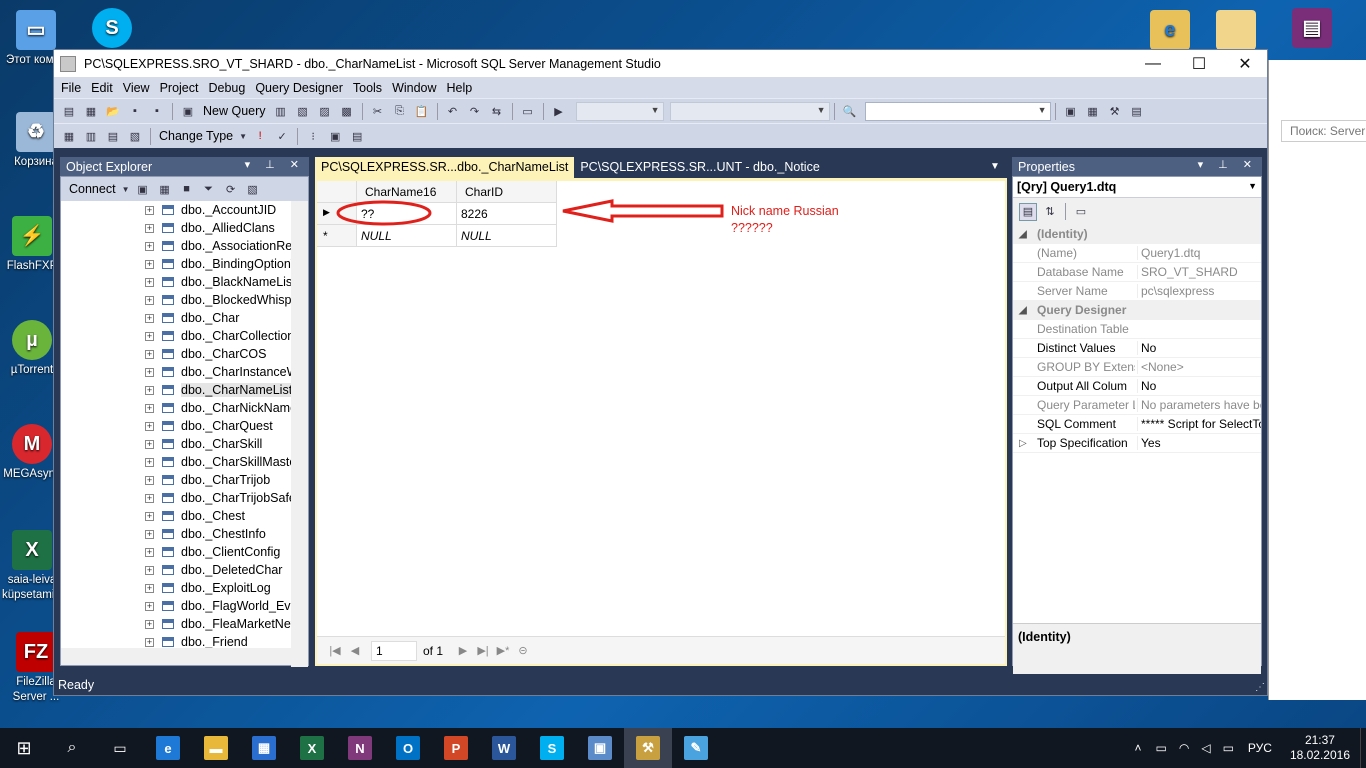  What do you see at coordinates (1093, 111) in the screenshot?
I see `object-explorer-icon: ▦` at bounding box center [1093, 111].